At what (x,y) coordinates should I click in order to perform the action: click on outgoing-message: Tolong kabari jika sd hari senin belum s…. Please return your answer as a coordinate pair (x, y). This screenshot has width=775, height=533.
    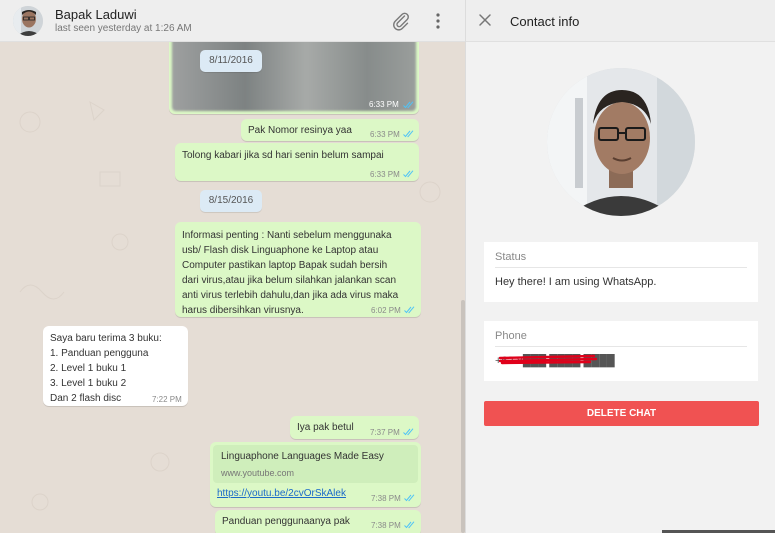
    Looking at the image, I should click on (297, 162).